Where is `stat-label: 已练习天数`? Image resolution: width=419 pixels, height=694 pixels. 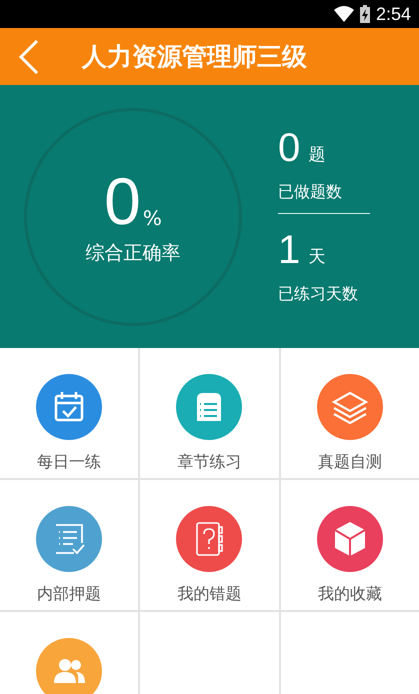
stat-label: 已练习天数 is located at coordinates (318, 294).